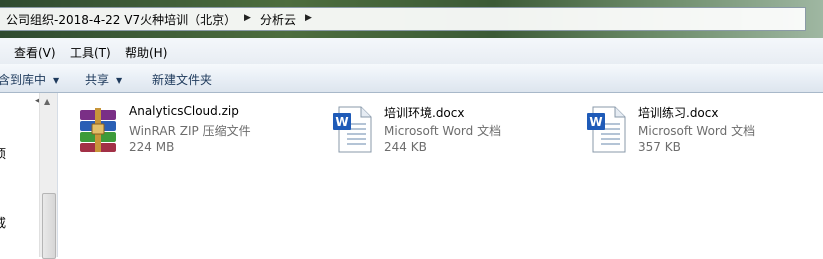 The height and width of the screenshot is (259, 823). I want to click on nav-item: 戒, so click(3, 222).